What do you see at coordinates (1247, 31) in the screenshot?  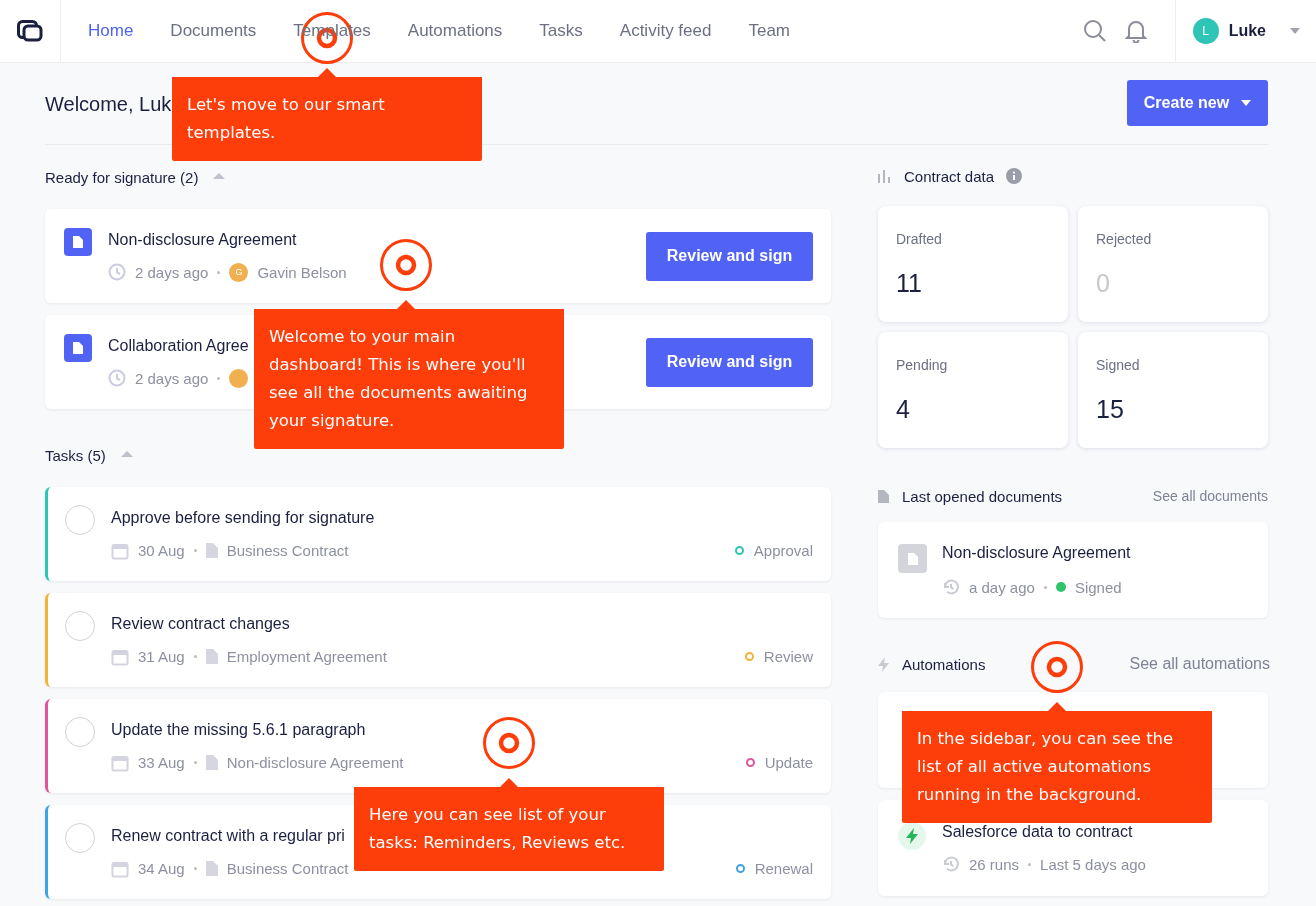 I see `user-name: Luke` at bounding box center [1247, 31].